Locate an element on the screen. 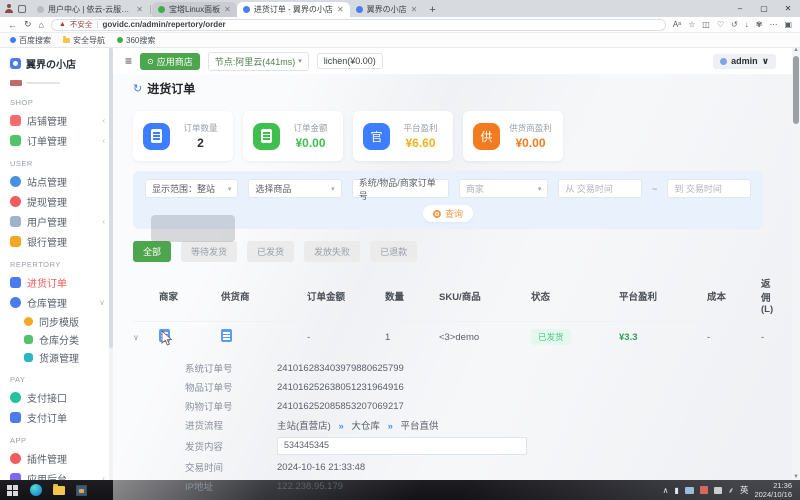 This screenshot has width=800, height=500. bookmark-baidu: 百度搜索 is located at coordinates (30, 40).